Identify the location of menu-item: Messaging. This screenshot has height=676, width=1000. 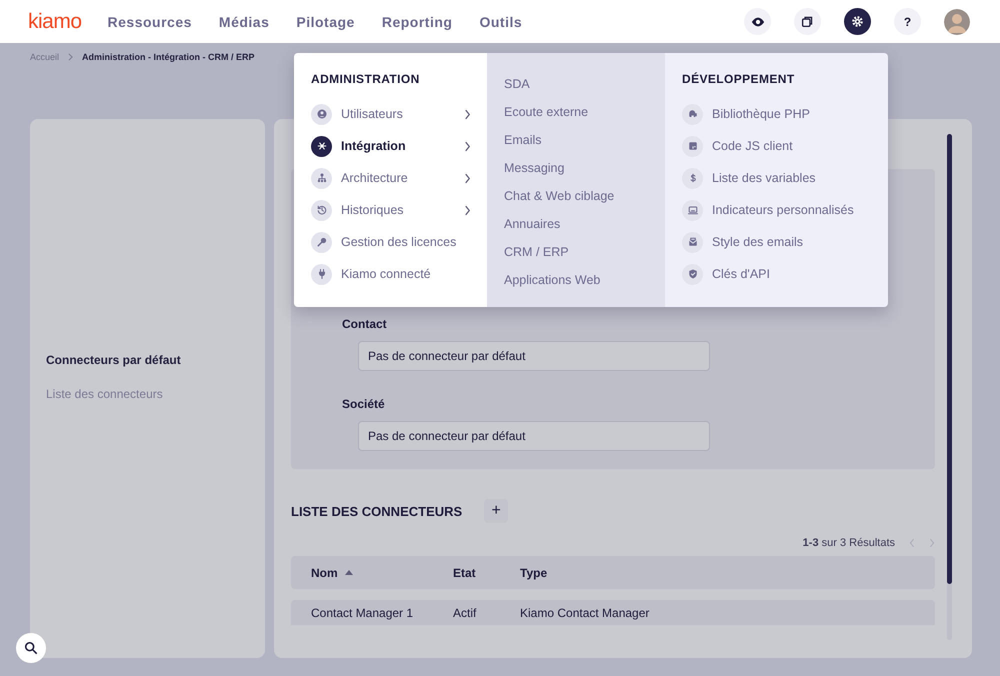
(576, 168).